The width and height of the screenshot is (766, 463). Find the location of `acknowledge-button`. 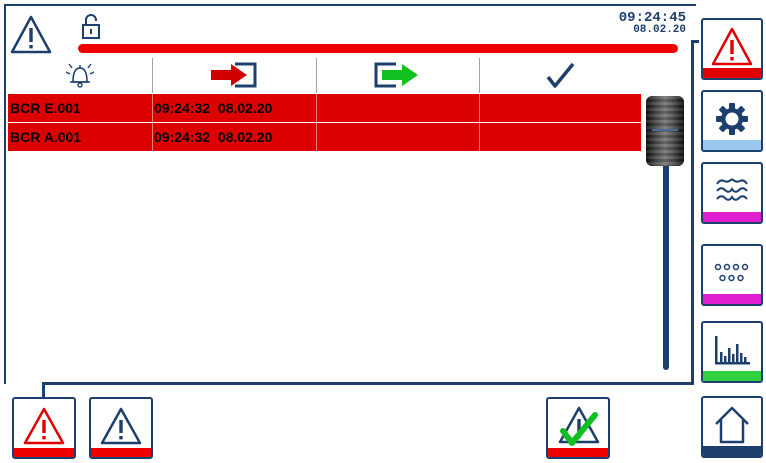

acknowledge-button is located at coordinates (578, 428).